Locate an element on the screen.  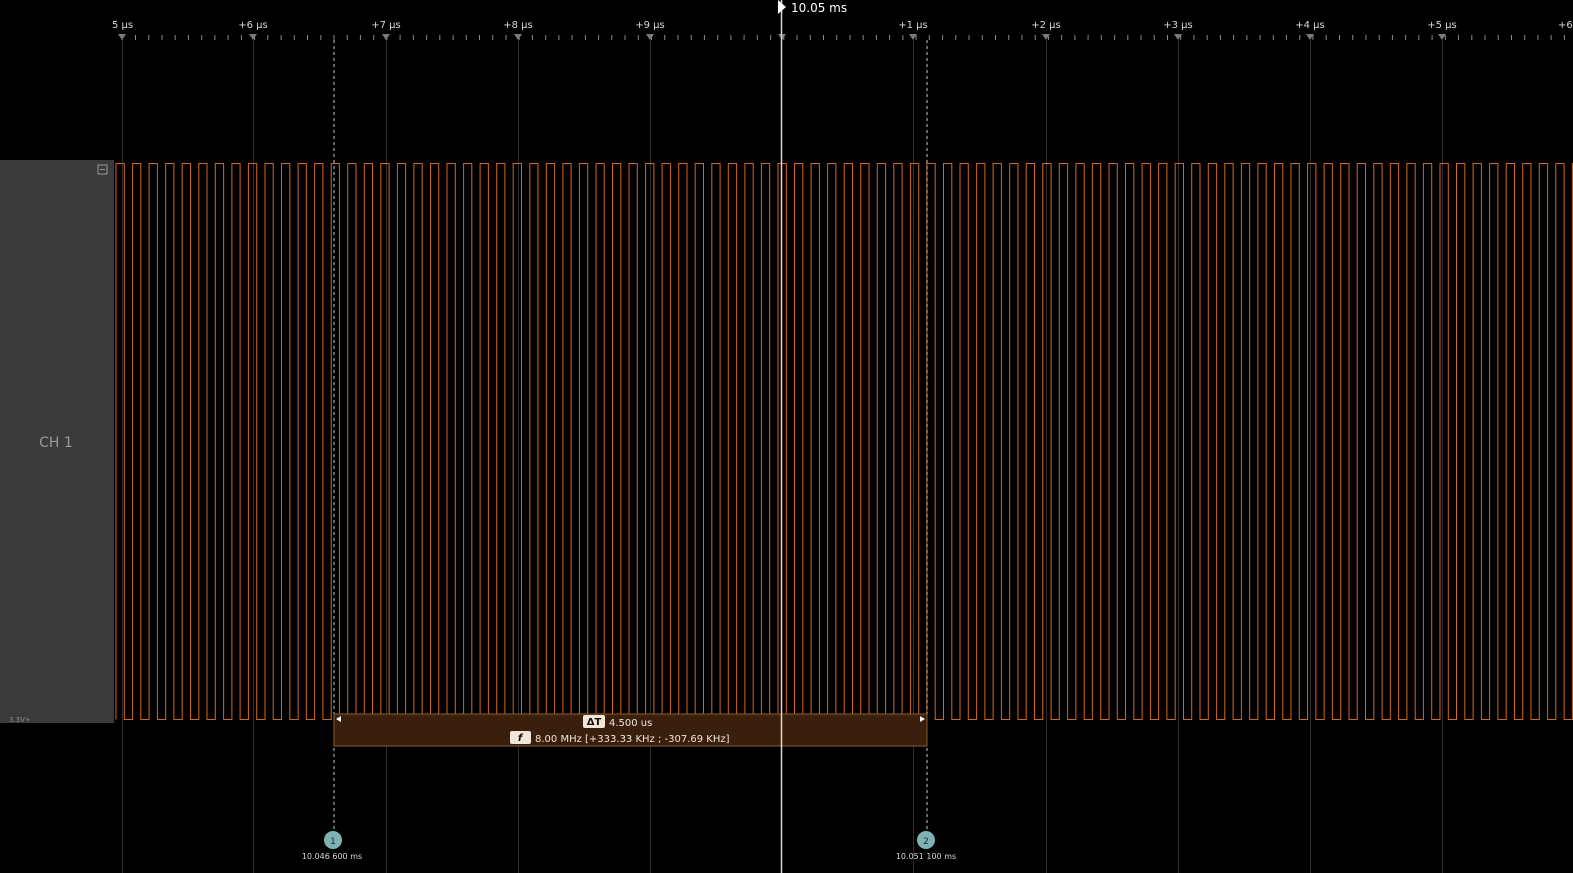
marker-2-number: 2 is located at coordinates (926, 842).